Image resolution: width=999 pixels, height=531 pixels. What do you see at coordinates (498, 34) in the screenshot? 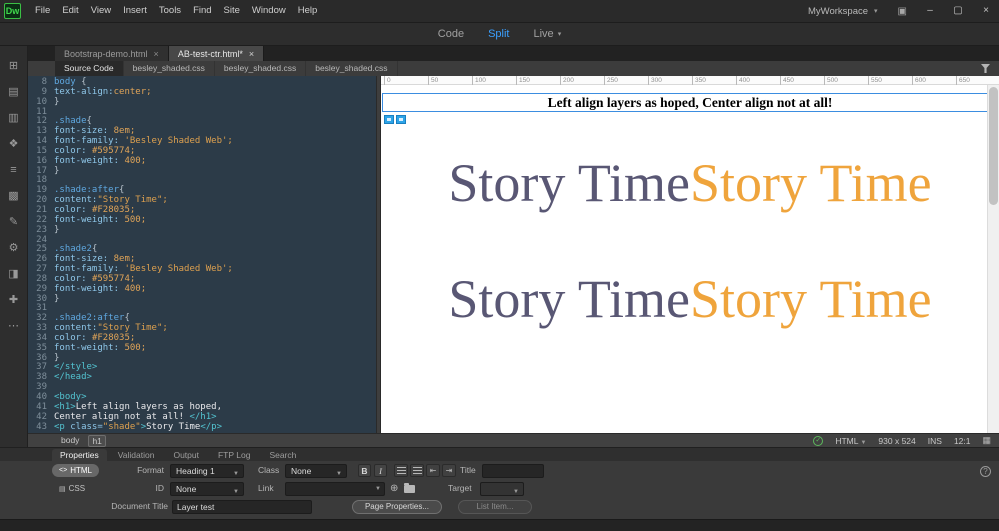
I see `view-mode-split: Split` at bounding box center [498, 34].